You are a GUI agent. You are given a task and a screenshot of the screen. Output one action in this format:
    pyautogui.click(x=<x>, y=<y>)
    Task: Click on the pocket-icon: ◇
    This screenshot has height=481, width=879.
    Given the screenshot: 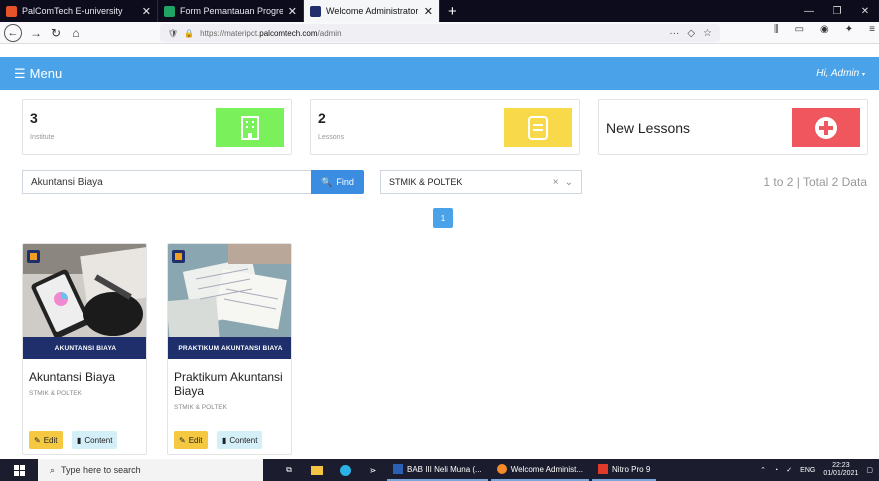 What is the action you would take?
    pyautogui.click(x=691, y=33)
    